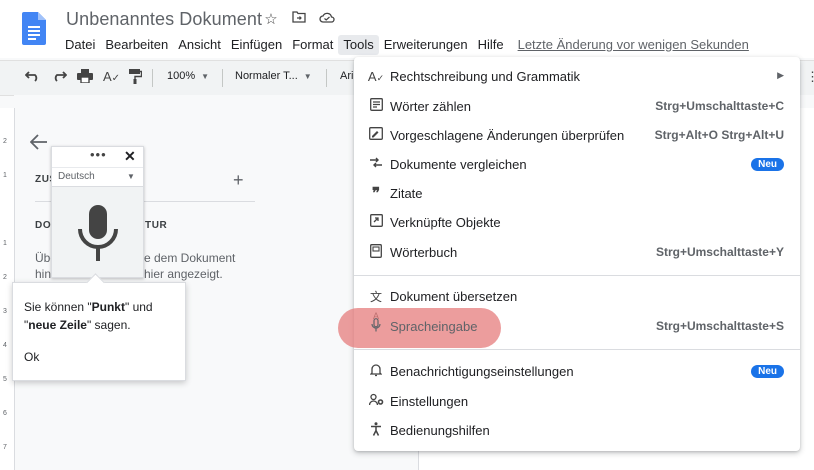 The width and height of the screenshot is (814, 470). What do you see at coordinates (130, 156) in the screenshot?
I see `close-icon: ✕` at bounding box center [130, 156].